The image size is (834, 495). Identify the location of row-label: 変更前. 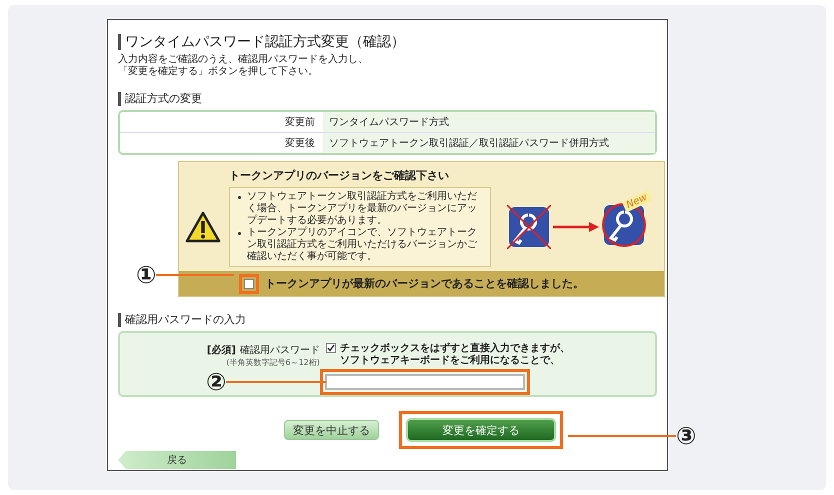
(300, 122).